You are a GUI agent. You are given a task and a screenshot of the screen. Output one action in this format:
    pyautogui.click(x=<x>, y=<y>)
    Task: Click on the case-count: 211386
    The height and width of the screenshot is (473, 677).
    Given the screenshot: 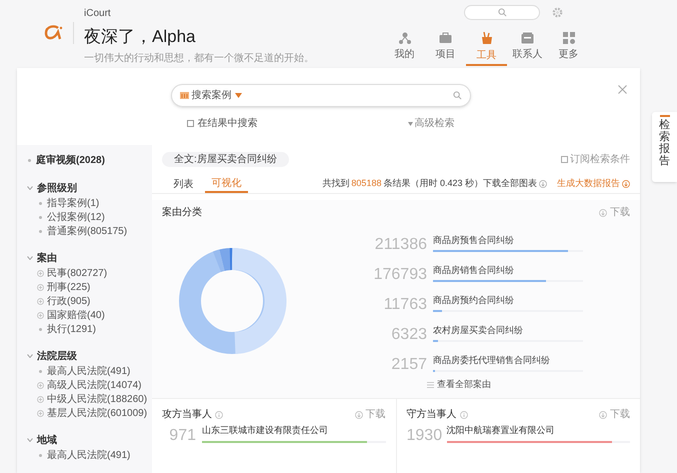 What is the action you would take?
    pyautogui.click(x=400, y=245)
    